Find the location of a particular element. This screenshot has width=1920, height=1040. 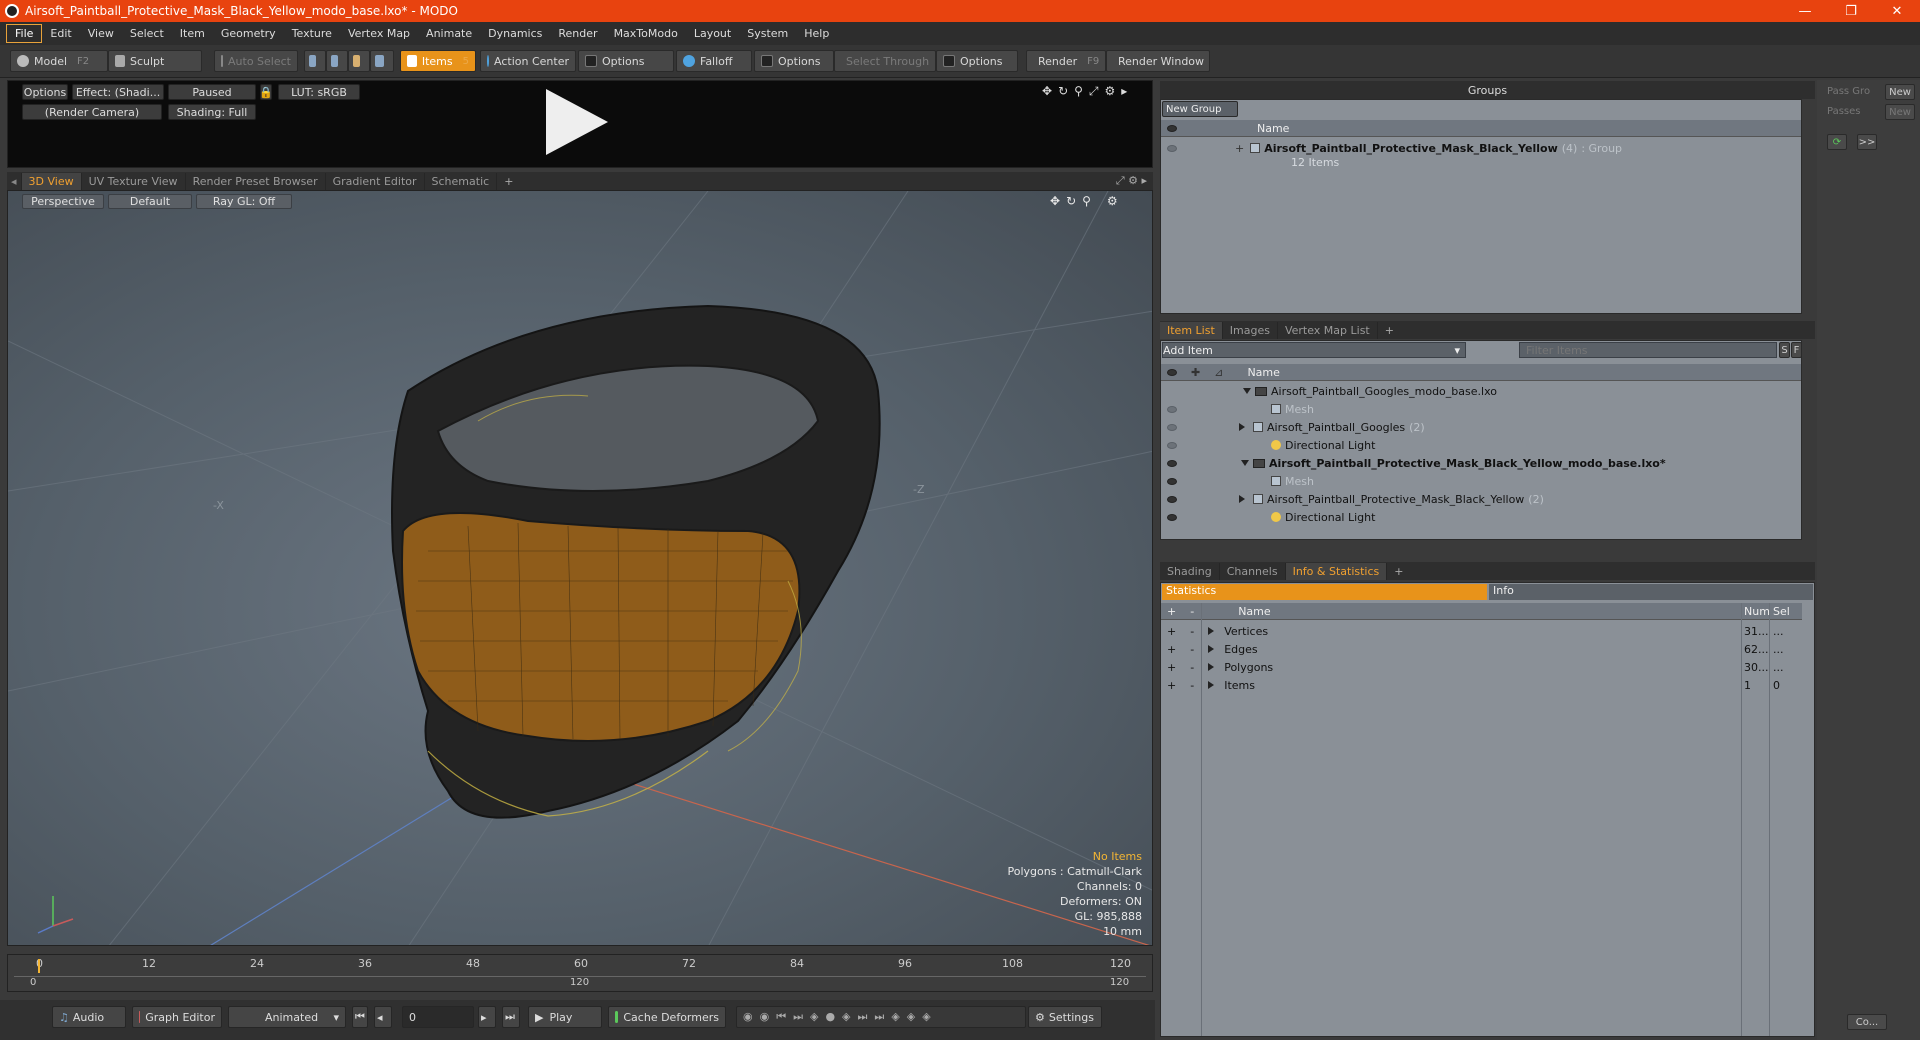

menu-system: System is located at coordinates (767, 33).